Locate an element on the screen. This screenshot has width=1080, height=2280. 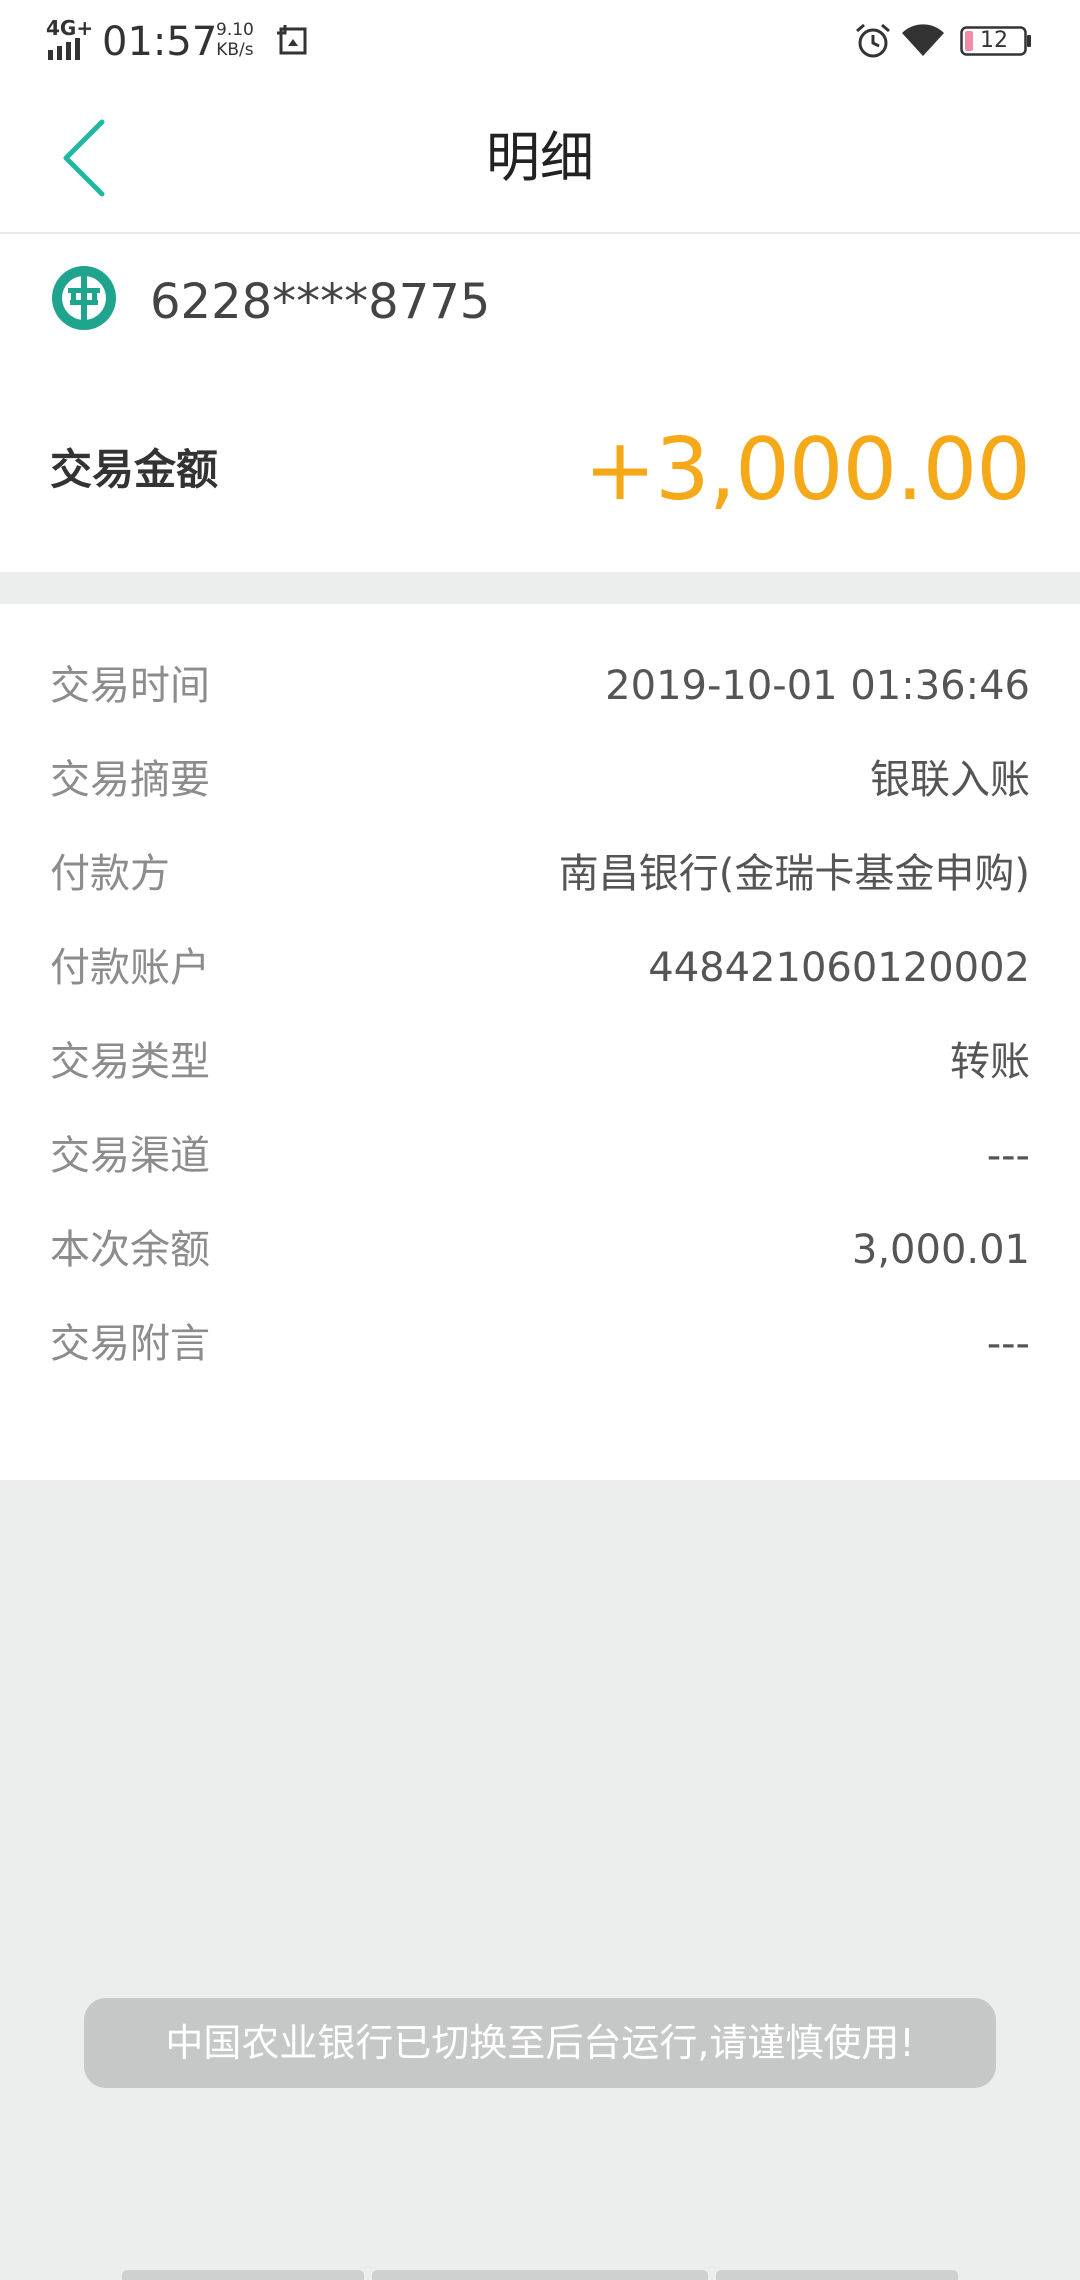
status-time: 01:57 is located at coordinates (160, 42).